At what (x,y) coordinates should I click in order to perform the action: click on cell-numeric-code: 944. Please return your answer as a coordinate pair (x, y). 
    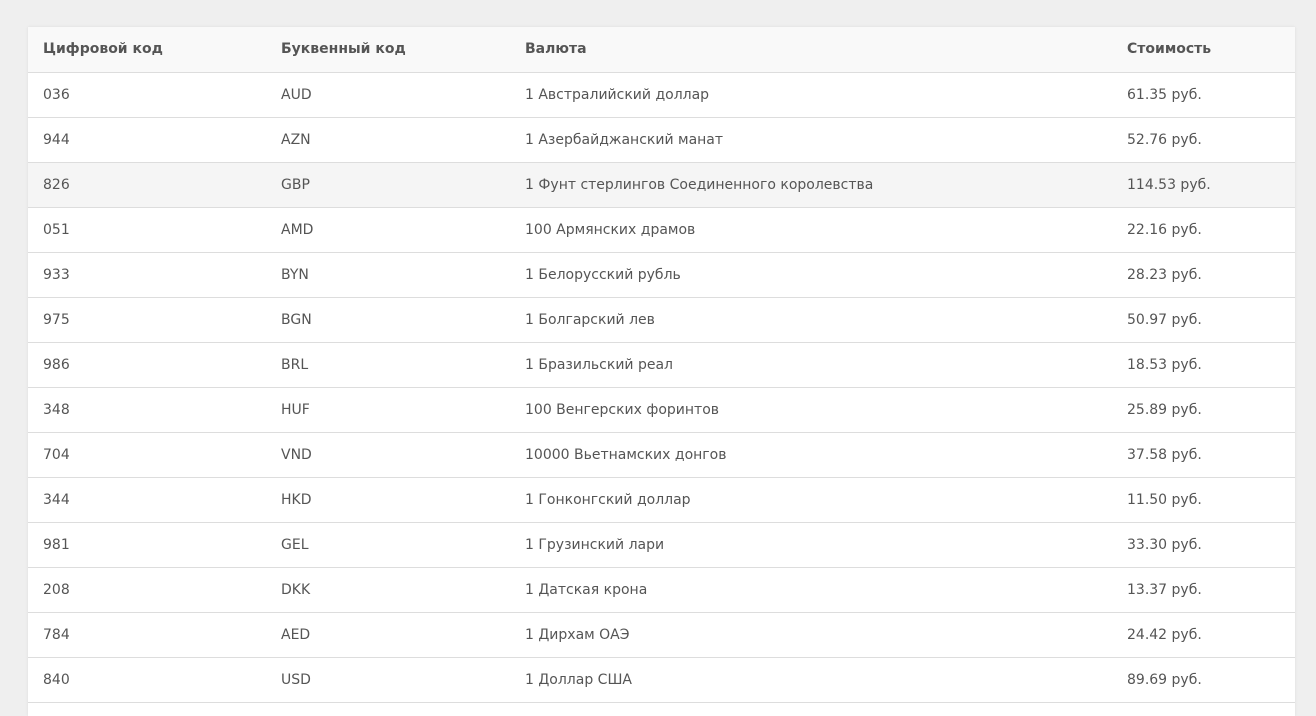
    Looking at the image, I should click on (147, 140).